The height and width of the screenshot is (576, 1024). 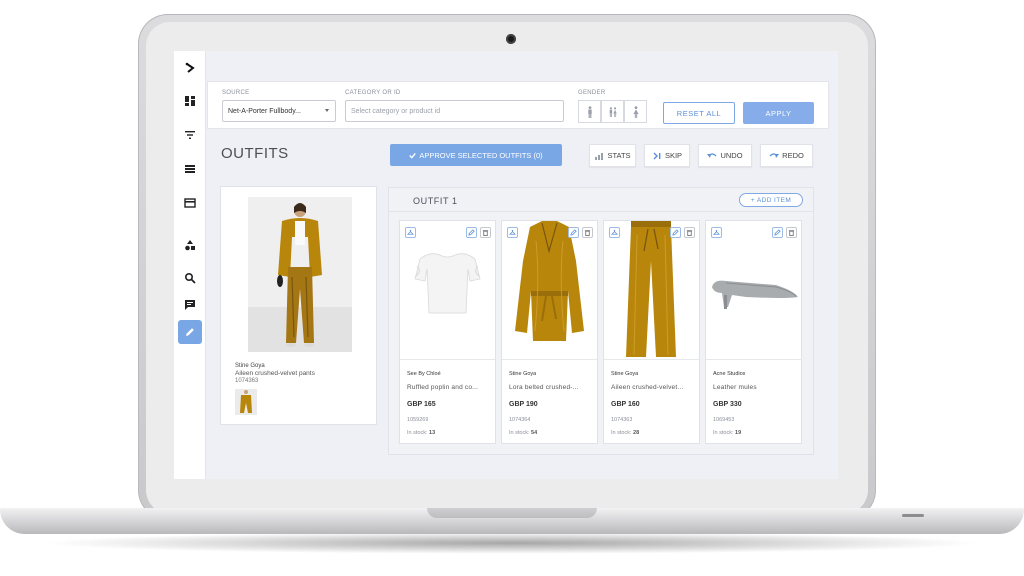 I want to click on gender-female-button, so click(x=635, y=111).